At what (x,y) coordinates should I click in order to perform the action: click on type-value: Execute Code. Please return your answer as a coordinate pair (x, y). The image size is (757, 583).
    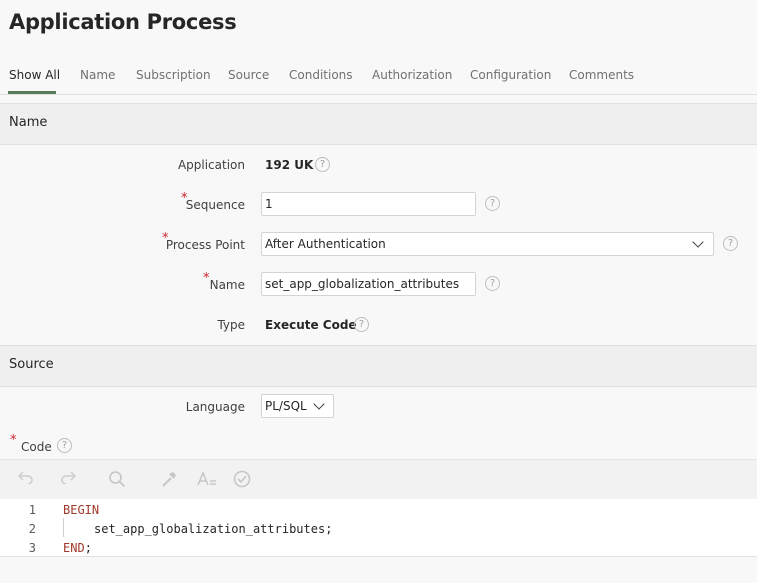
    Looking at the image, I should click on (311, 325).